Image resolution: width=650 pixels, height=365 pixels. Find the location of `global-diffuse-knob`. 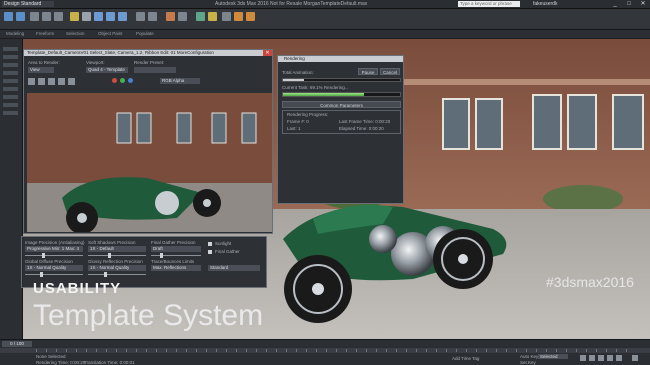

global-diffuse-knob is located at coordinates (41, 274).